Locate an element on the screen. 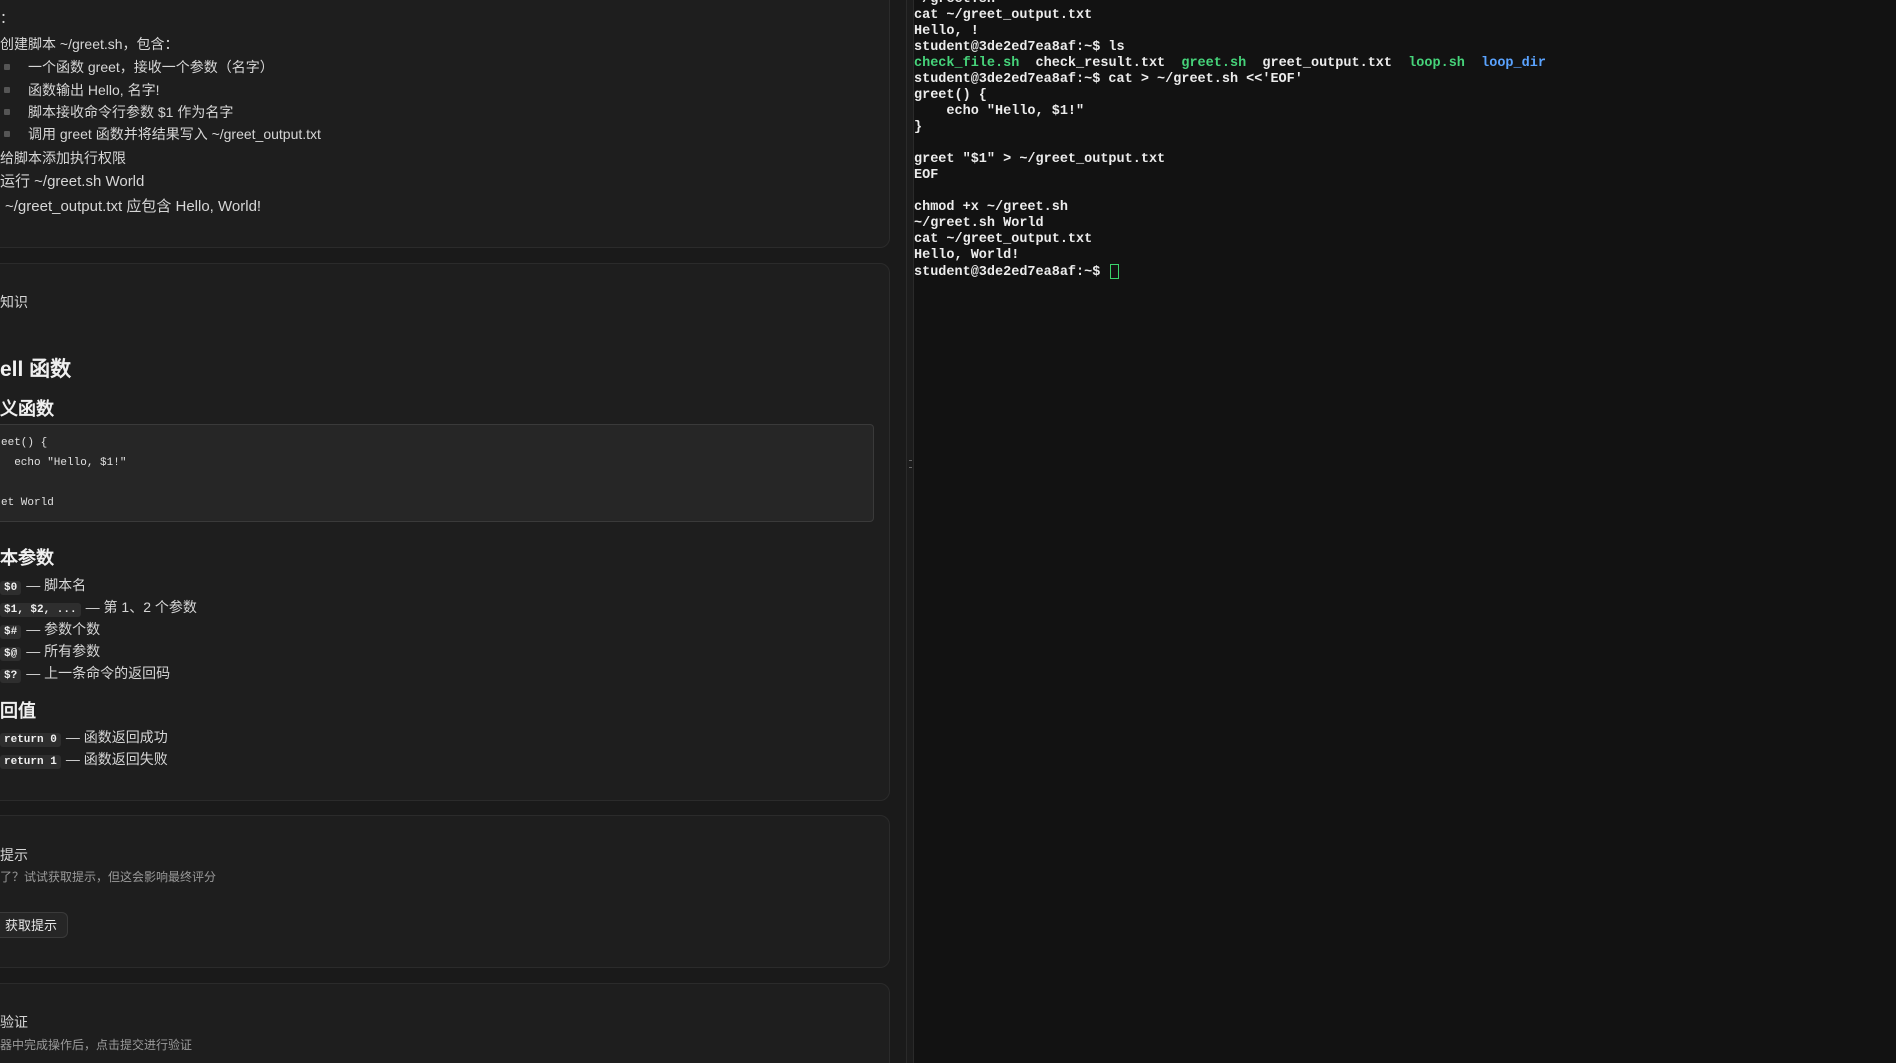  return-desc: — 函数返回失败 is located at coordinates (116, 759).